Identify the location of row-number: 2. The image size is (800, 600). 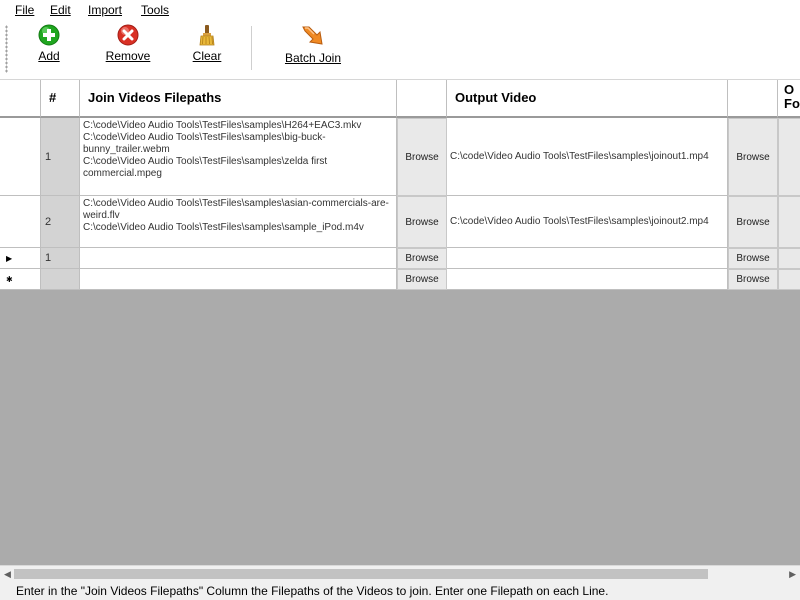
(60, 222).